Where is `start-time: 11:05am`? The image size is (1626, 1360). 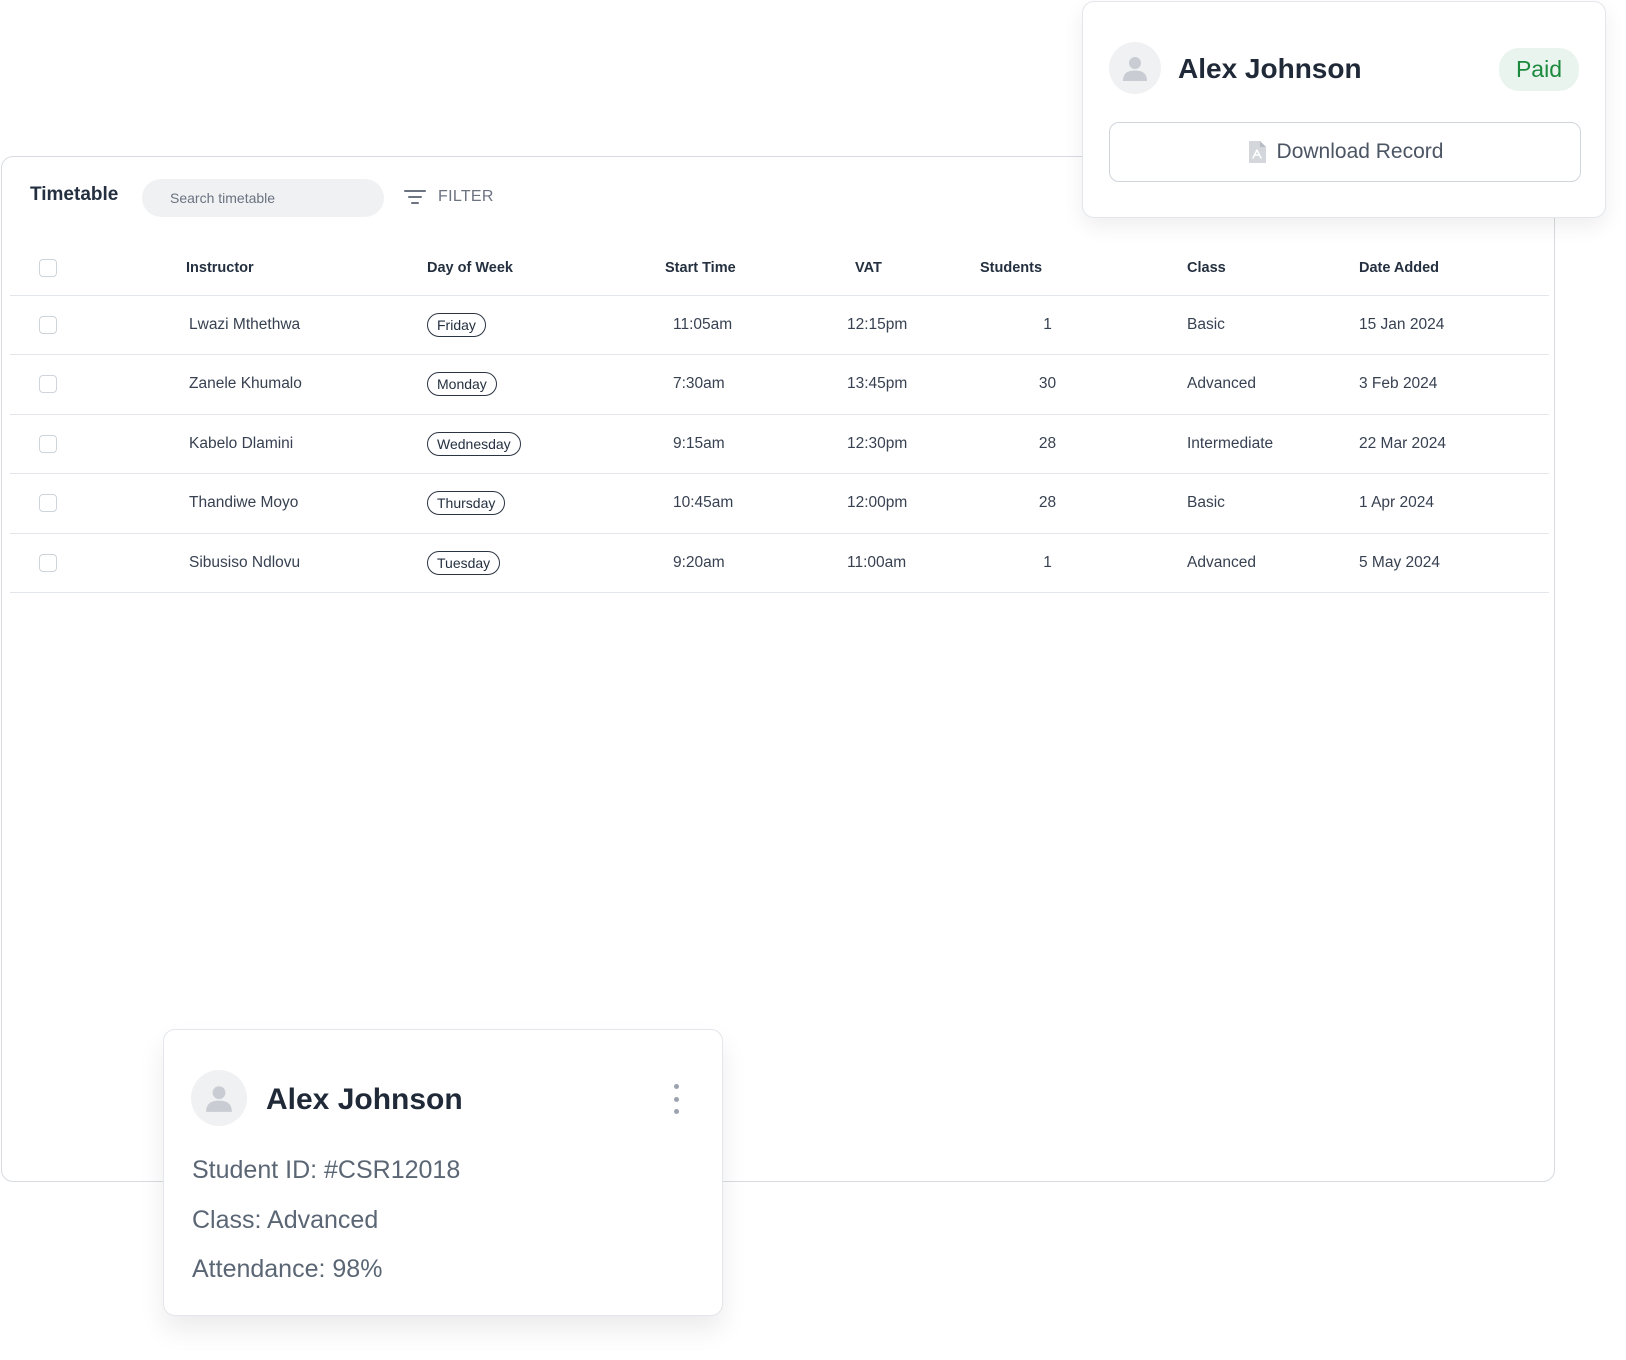
start-time: 11:05am is located at coordinates (734, 325).